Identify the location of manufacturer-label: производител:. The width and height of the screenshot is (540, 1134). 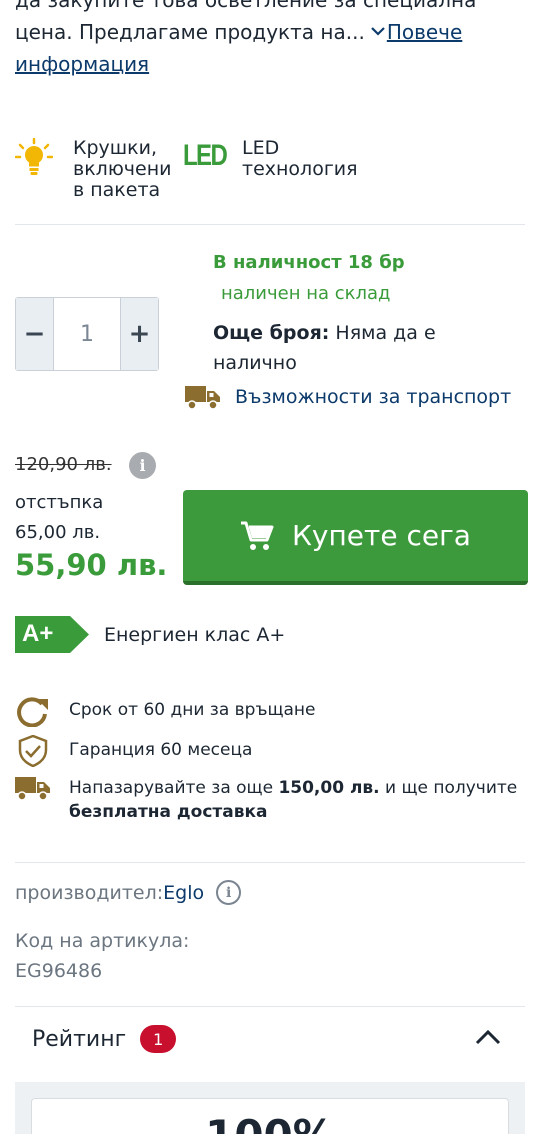
(89, 892).